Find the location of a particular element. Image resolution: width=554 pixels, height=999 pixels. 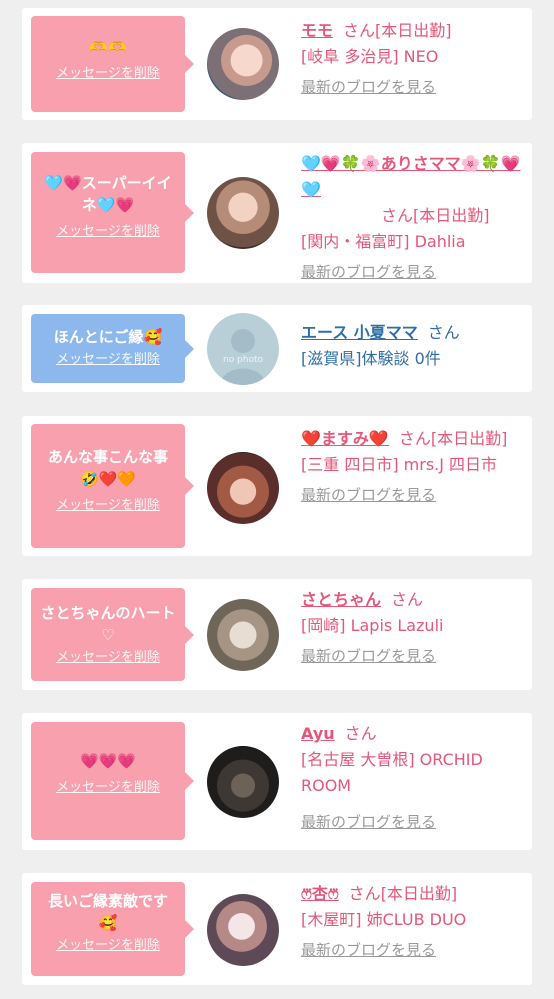

message-text: ほんとにご縁🥰 is located at coordinates (108, 337).